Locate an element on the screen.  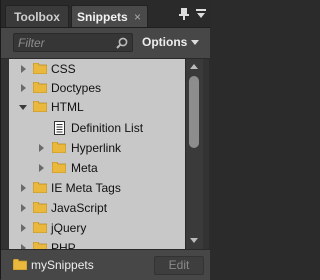
options-label: Options is located at coordinates (165, 42).